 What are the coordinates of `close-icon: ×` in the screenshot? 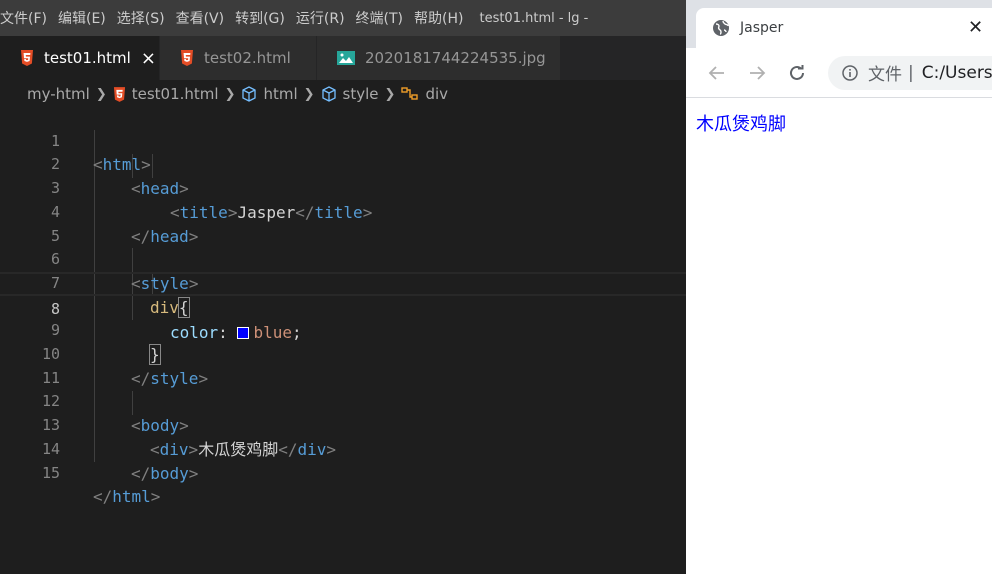 It's located at (148, 58).